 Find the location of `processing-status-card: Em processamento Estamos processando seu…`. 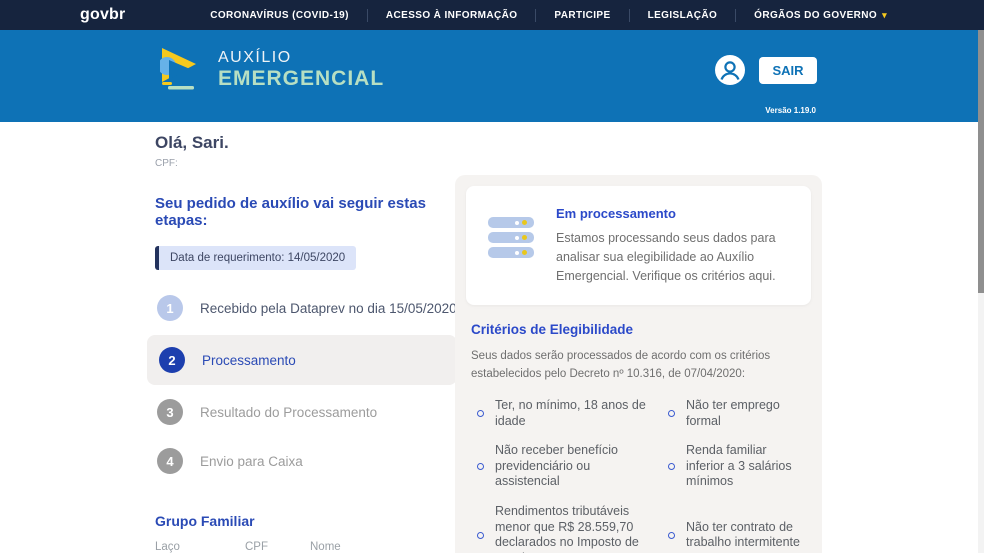

processing-status-card: Em processamento Estamos processando seu… is located at coordinates (638, 246).